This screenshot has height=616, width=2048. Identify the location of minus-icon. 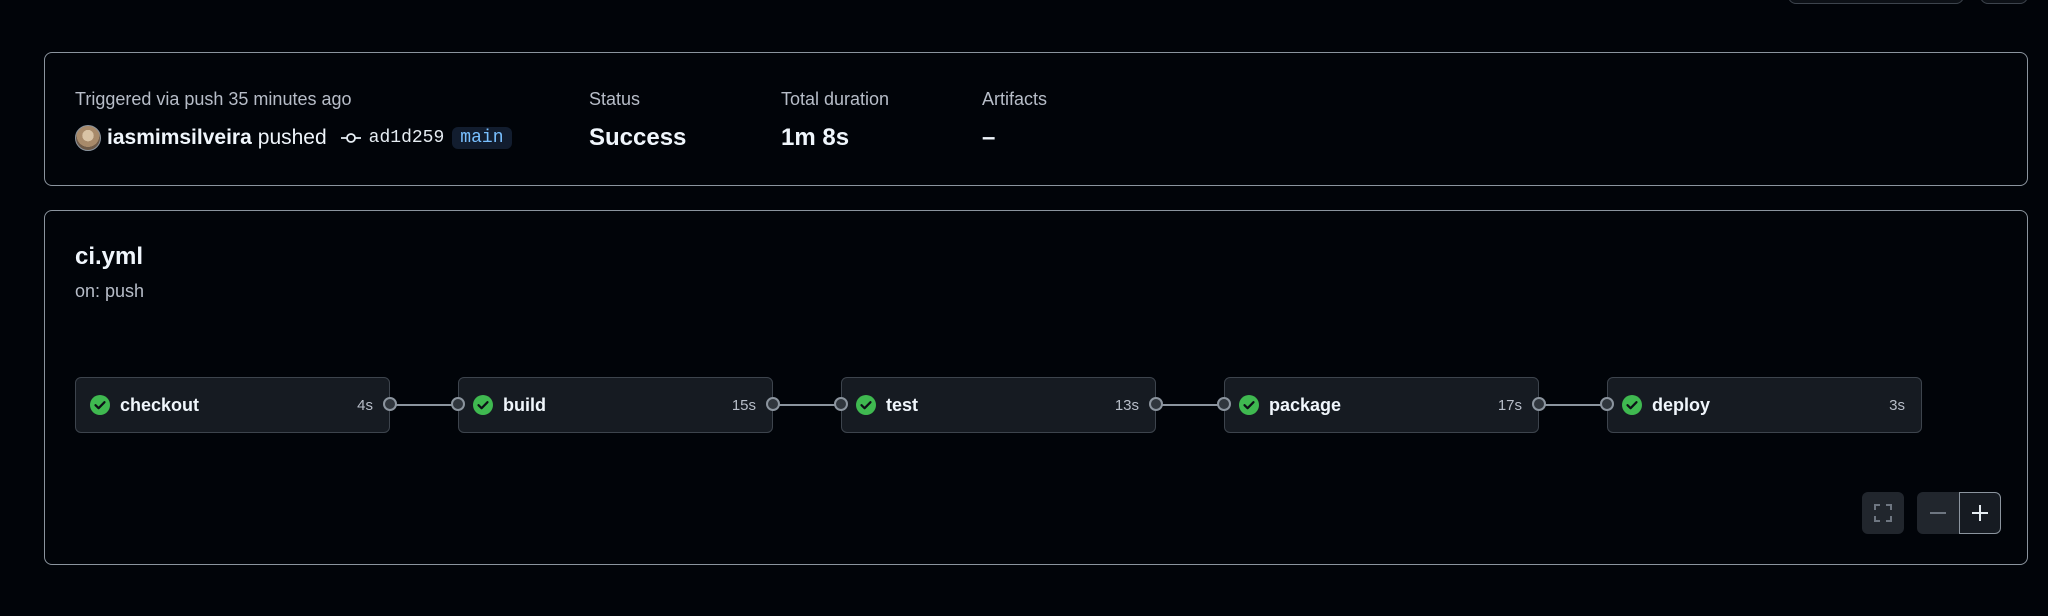
(1938, 513).